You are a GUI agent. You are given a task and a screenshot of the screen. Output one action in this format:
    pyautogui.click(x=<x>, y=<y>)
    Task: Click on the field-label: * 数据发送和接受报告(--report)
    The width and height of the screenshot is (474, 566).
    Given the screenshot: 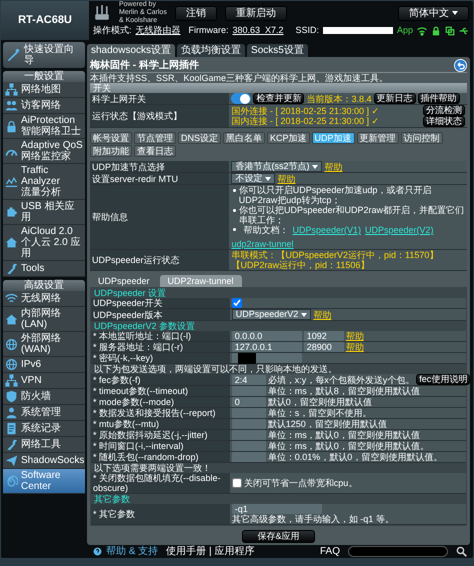 What is the action you would take?
    pyautogui.click(x=154, y=413)
    